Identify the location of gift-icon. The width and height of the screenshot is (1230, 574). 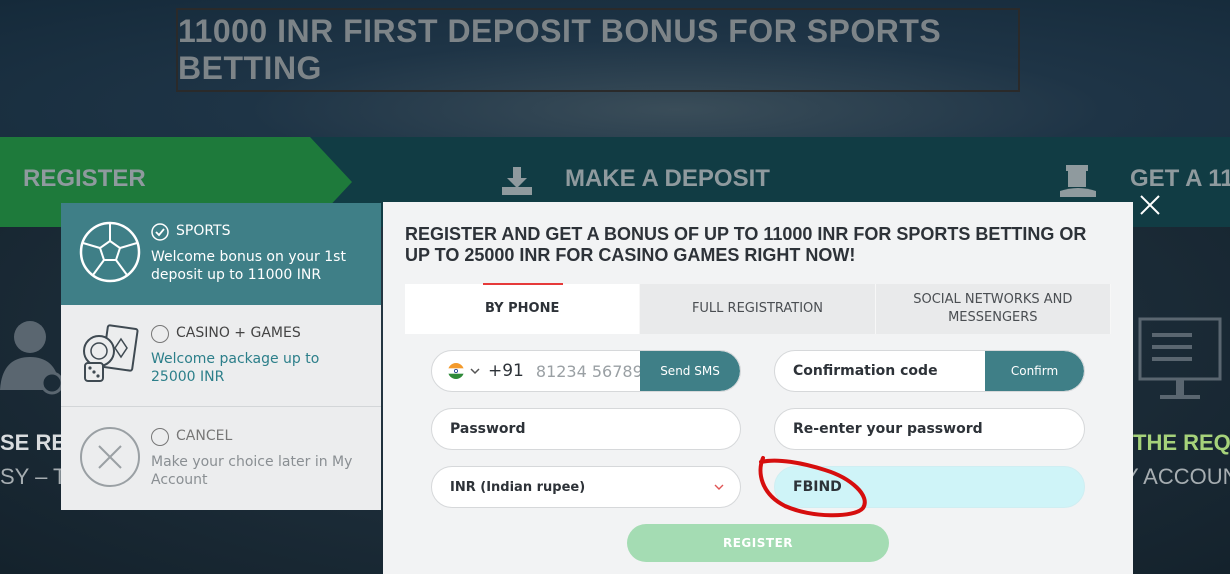
(1078, 181).